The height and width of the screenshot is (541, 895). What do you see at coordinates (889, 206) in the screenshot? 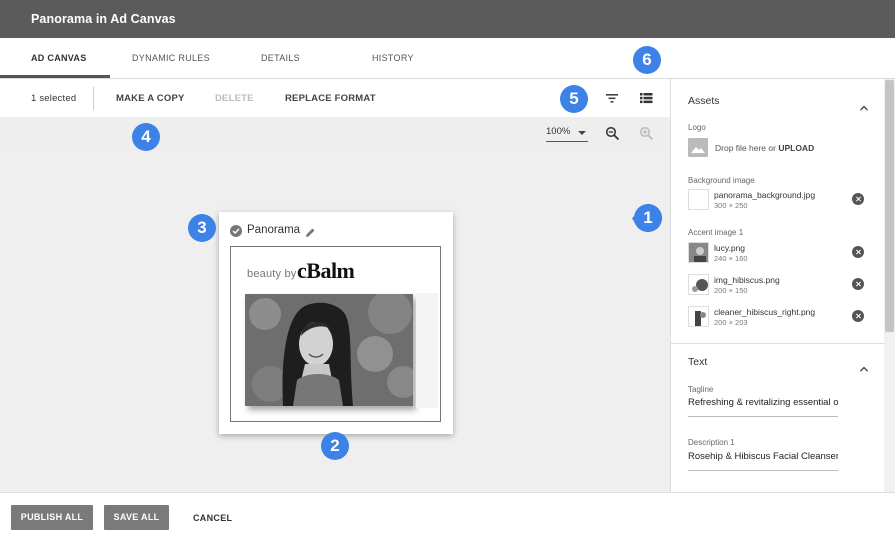
I see `scrollbar-thumb` at bounding box center [889, 206].